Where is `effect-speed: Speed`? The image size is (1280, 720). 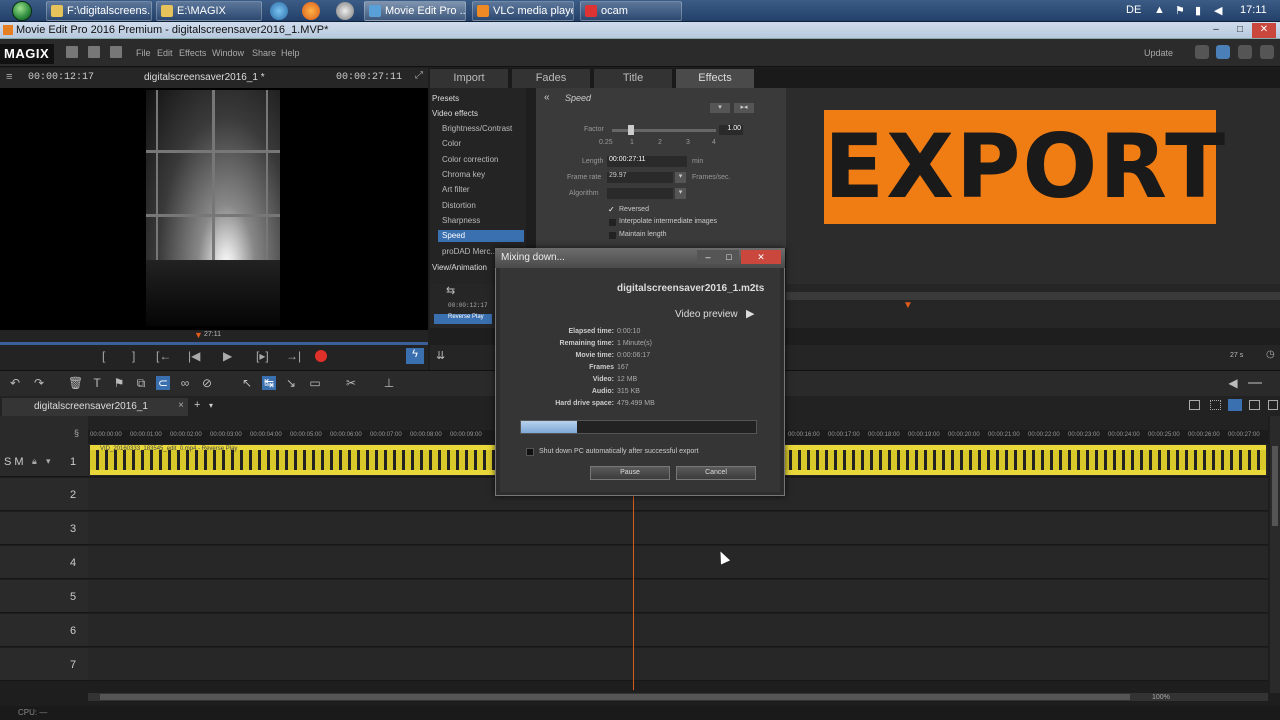
effect-speed: Speed is located at coordinates (453, 235).